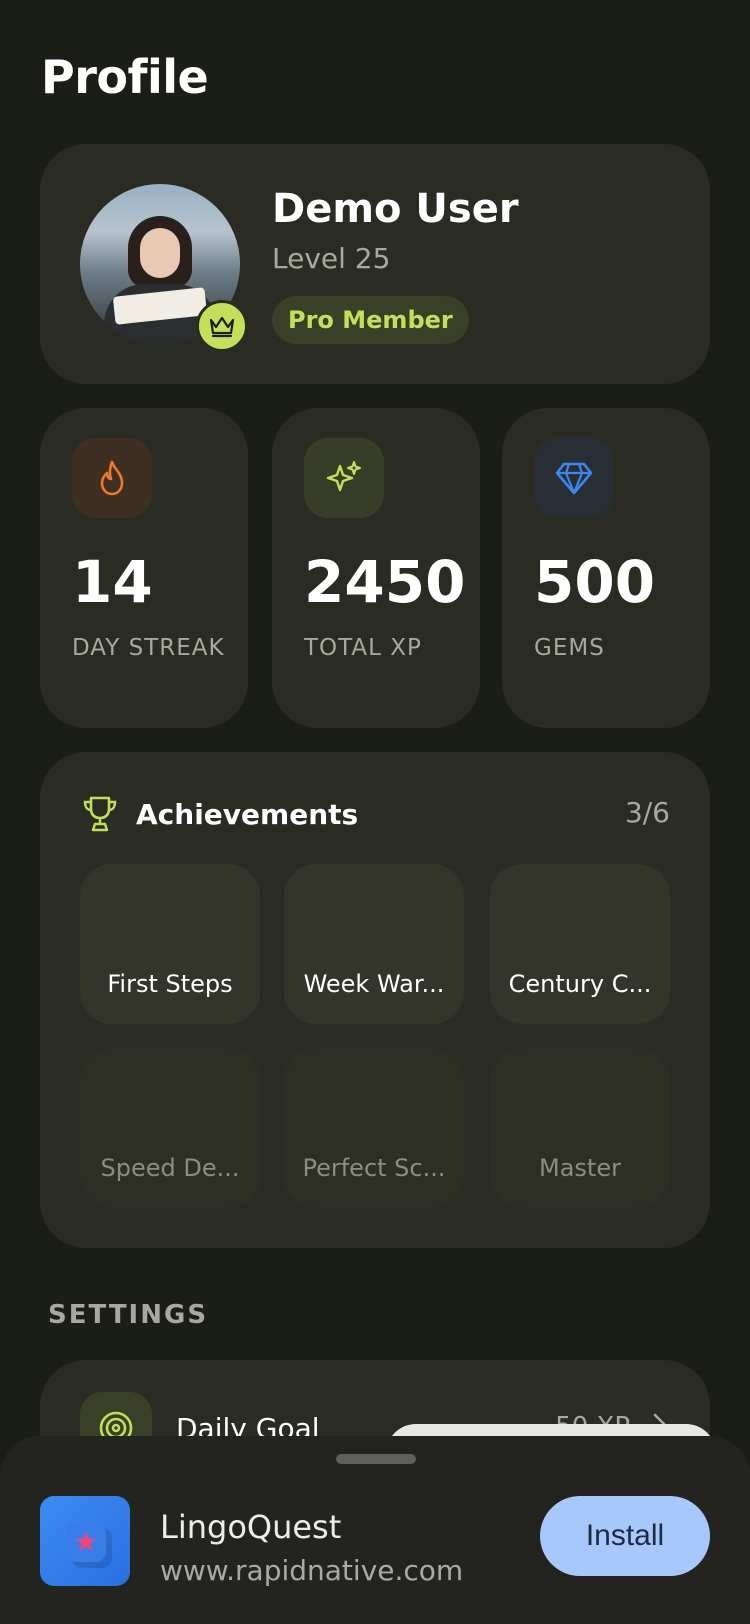 The height and width of the screenshot is (1624, 750). I want to click on user-level: Level 25, so click(331, 258).